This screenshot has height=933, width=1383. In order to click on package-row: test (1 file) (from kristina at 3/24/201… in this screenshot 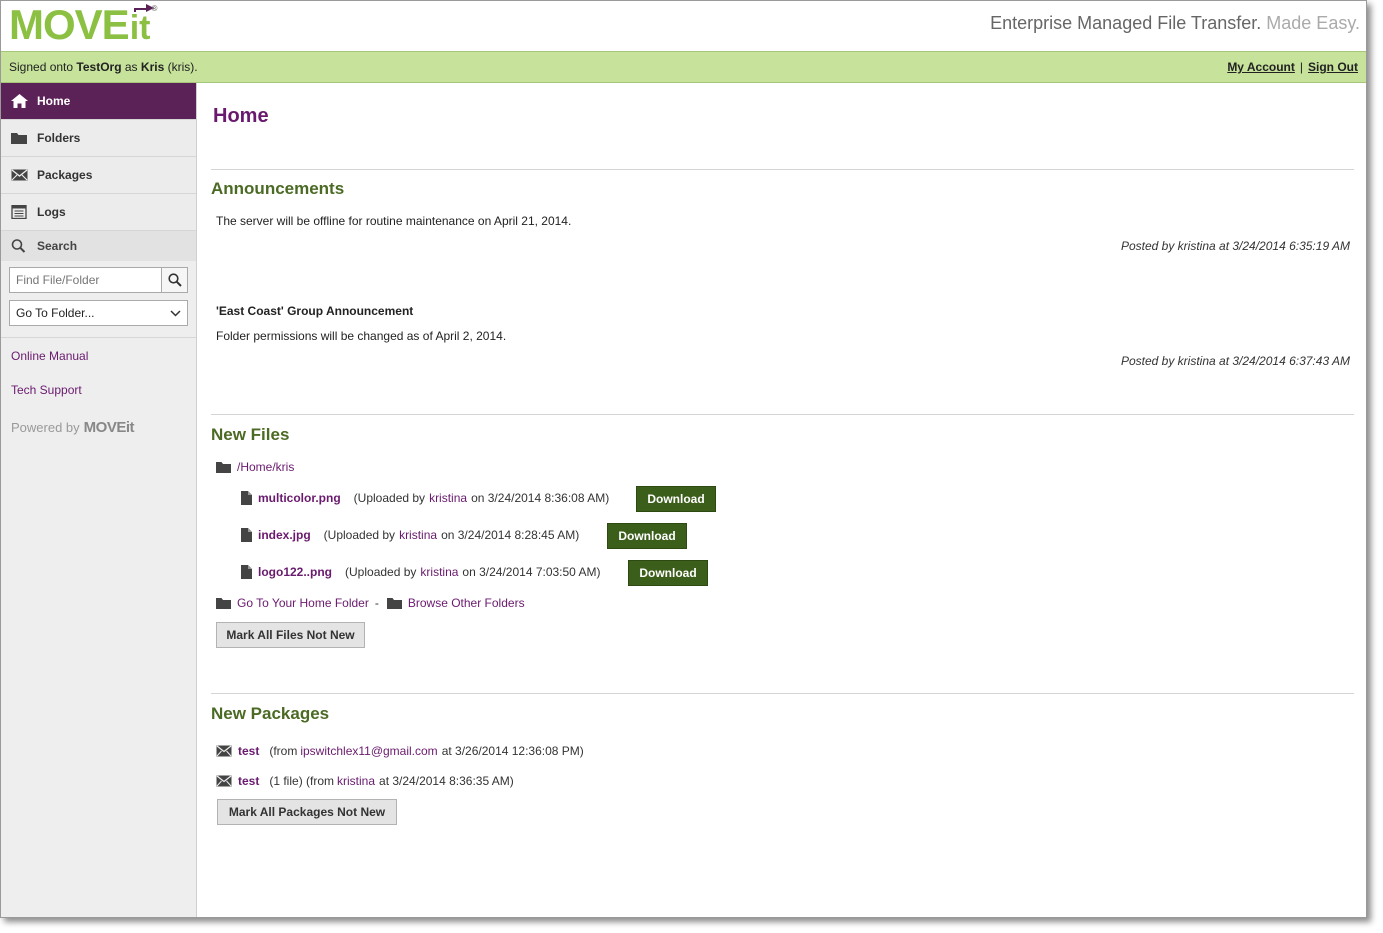, I will do `click(365, 781)`.